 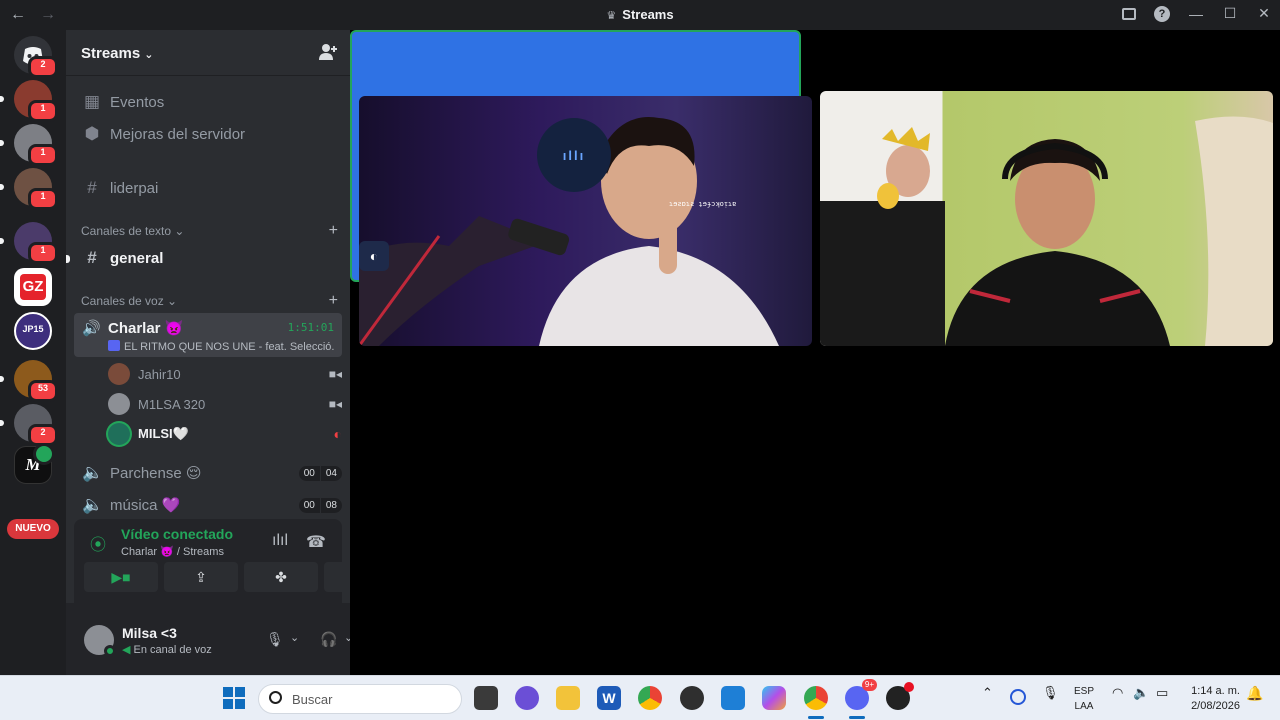 I want to click on voice-user: Jahir10 ■◂, so click(x=225, y=374).